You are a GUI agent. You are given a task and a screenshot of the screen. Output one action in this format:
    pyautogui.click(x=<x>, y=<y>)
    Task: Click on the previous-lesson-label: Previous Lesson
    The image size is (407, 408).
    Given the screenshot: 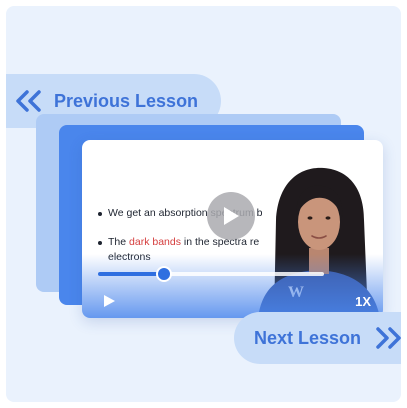 What is the action you would take?
    pyautogui.click(x=126, y=100)
    